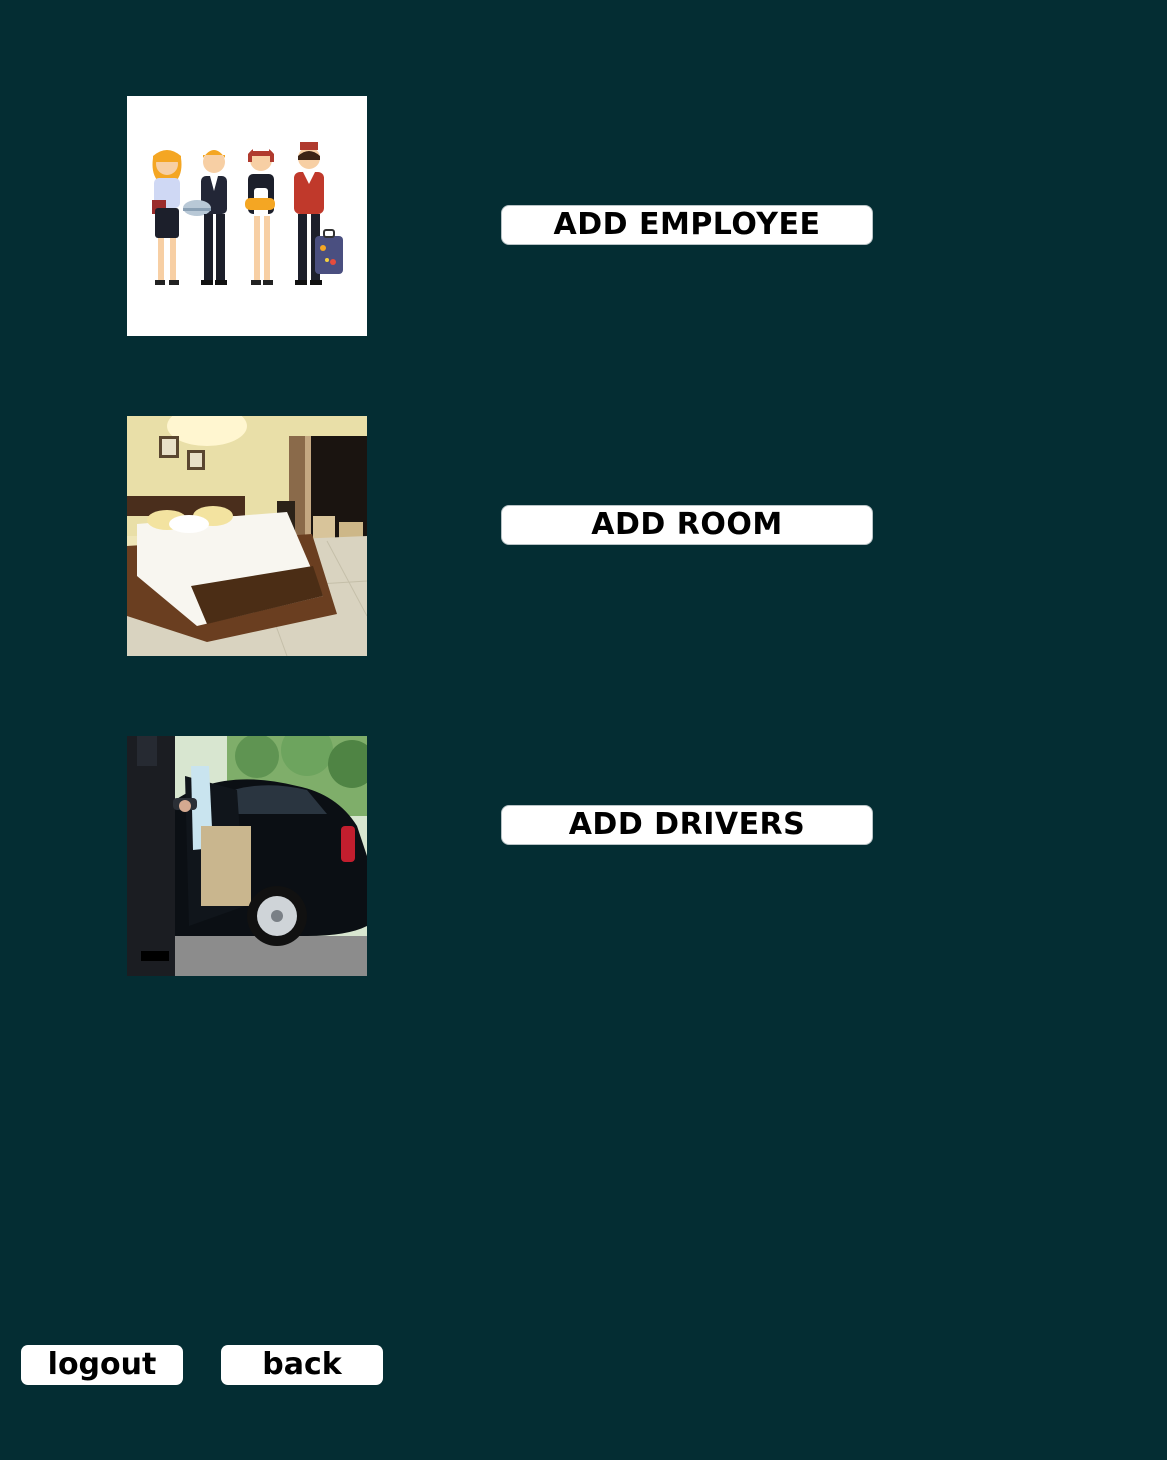 The width and height of the screenshot is (1167, 1460). Describe the element at coordinates (687, 525) in the screenshot. I see `add-room-button: ADD ROOM` at that location.